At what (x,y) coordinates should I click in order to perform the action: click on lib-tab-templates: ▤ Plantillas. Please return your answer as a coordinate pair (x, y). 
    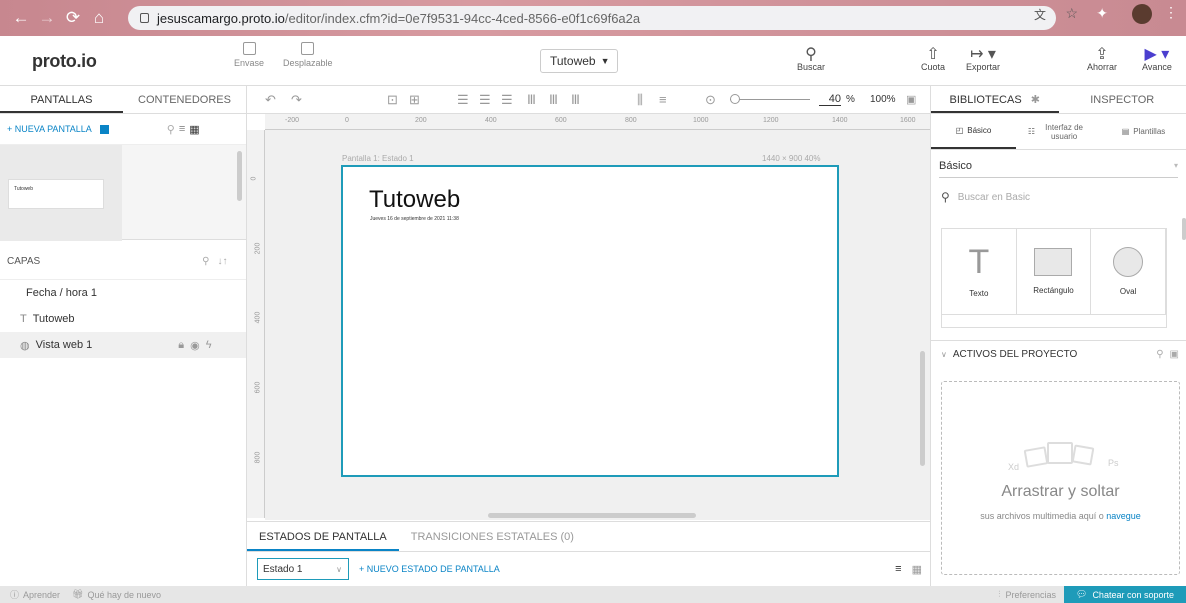
    Looking at the image, I should click on (1143, 131).